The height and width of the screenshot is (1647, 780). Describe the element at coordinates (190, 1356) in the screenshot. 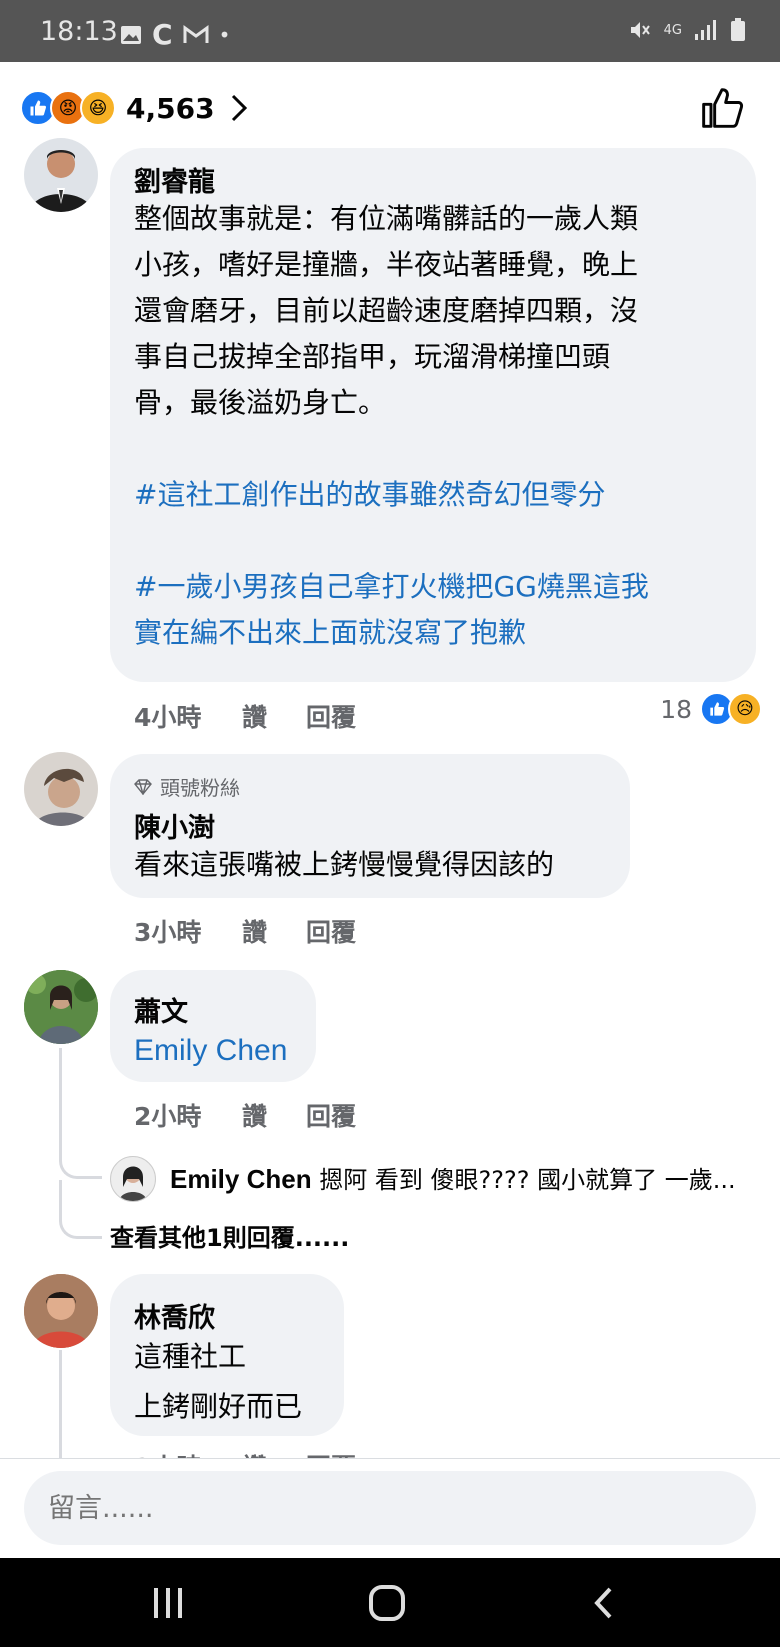

I see `comment-text-line: 這種社工` at that location.